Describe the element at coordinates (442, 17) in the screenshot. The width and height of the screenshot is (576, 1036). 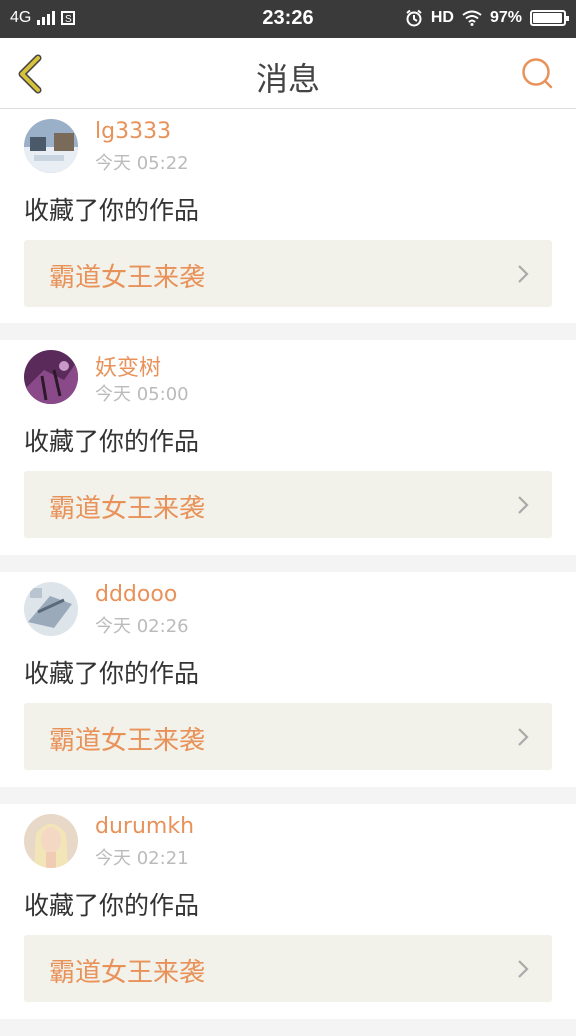
I see `hd-label: HD` at that location.